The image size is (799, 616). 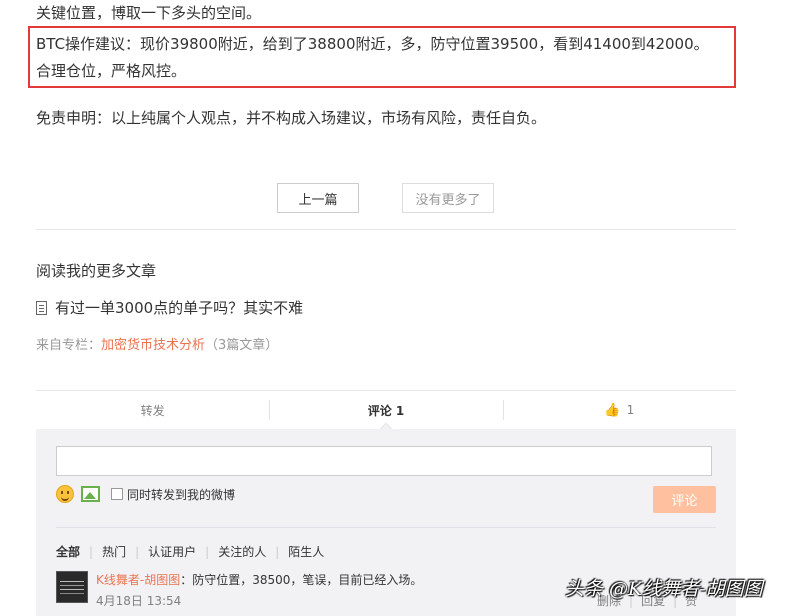 What do you see at coordinates (448, 198) in the screenshot?
I see `no-more-button: 没有更多了` at bounding box center [448, 198].